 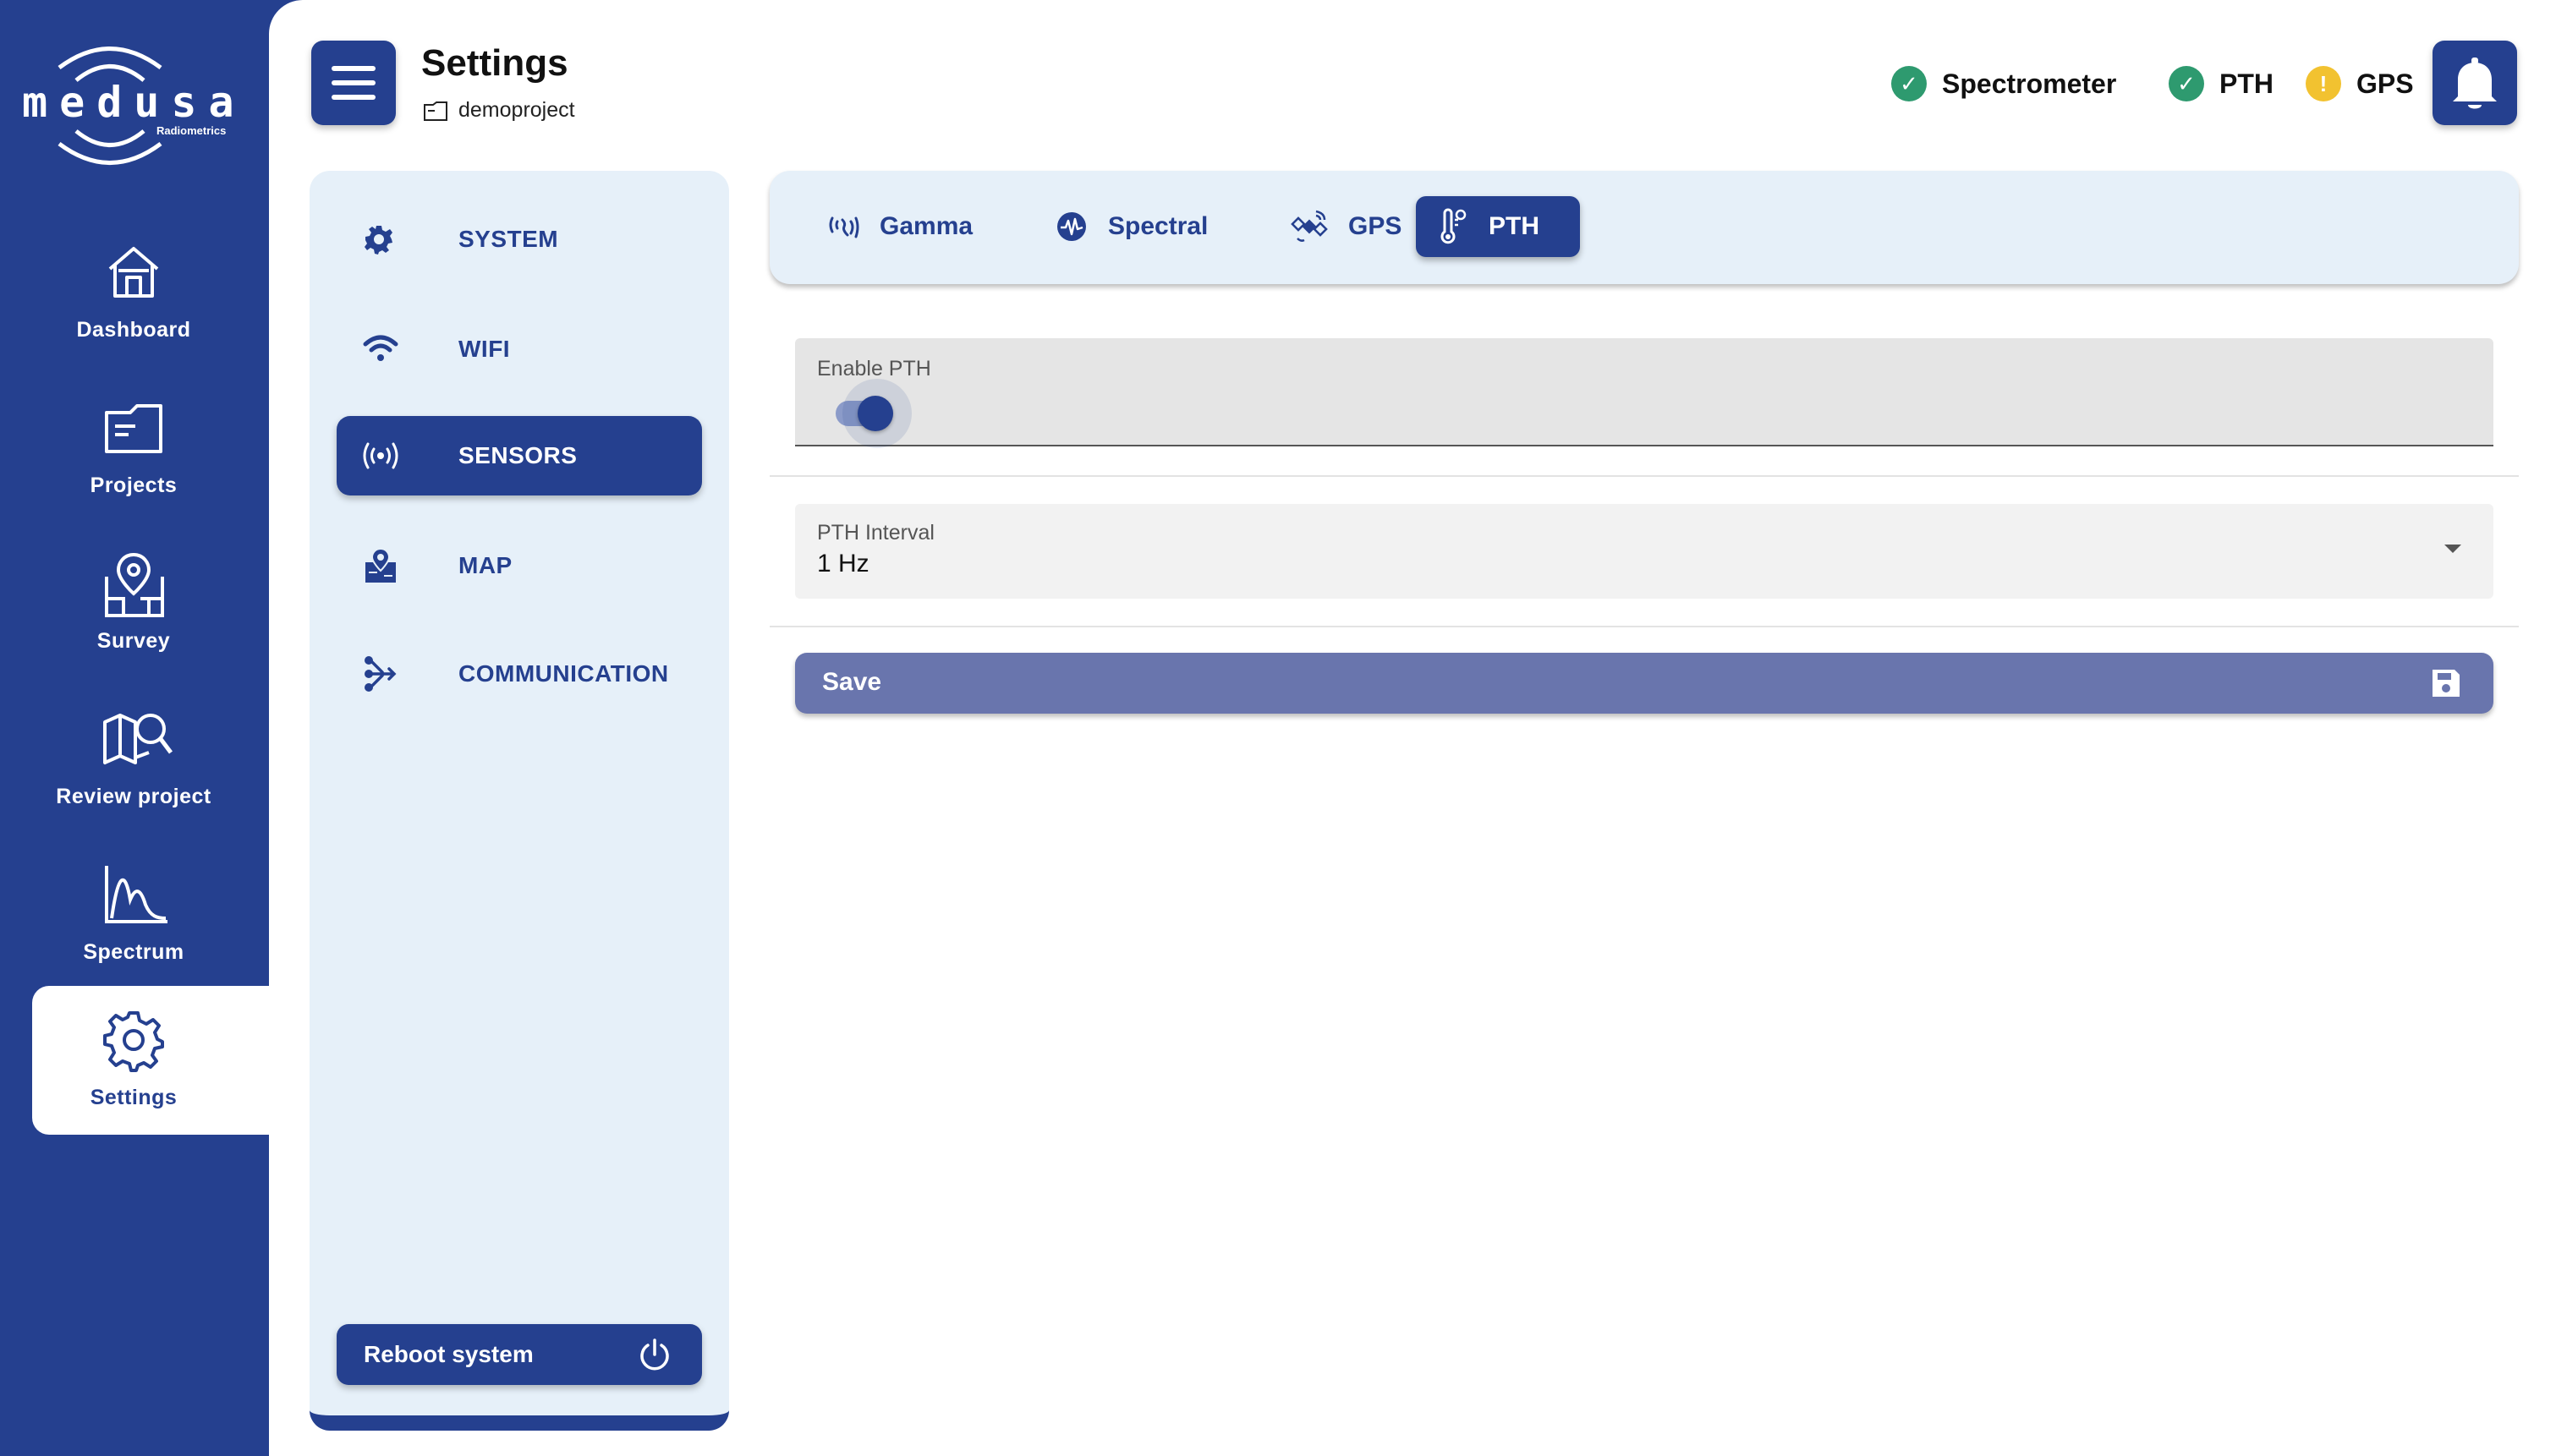 I want to click on enable-pth-toggle, so click(x=874, y=413).